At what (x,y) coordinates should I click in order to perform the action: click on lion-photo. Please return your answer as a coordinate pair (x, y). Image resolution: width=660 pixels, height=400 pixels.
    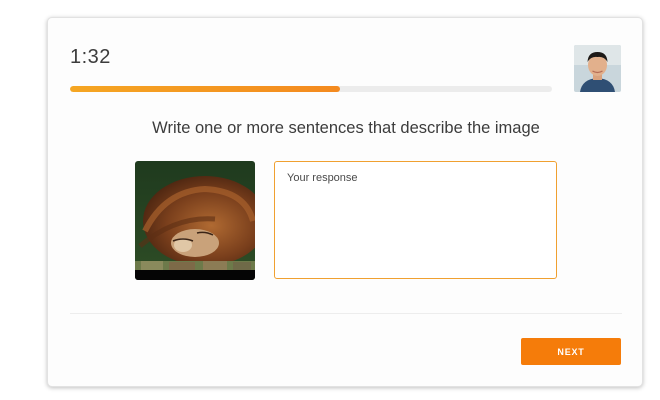
    Looking at the image, I should click on (195, 220).